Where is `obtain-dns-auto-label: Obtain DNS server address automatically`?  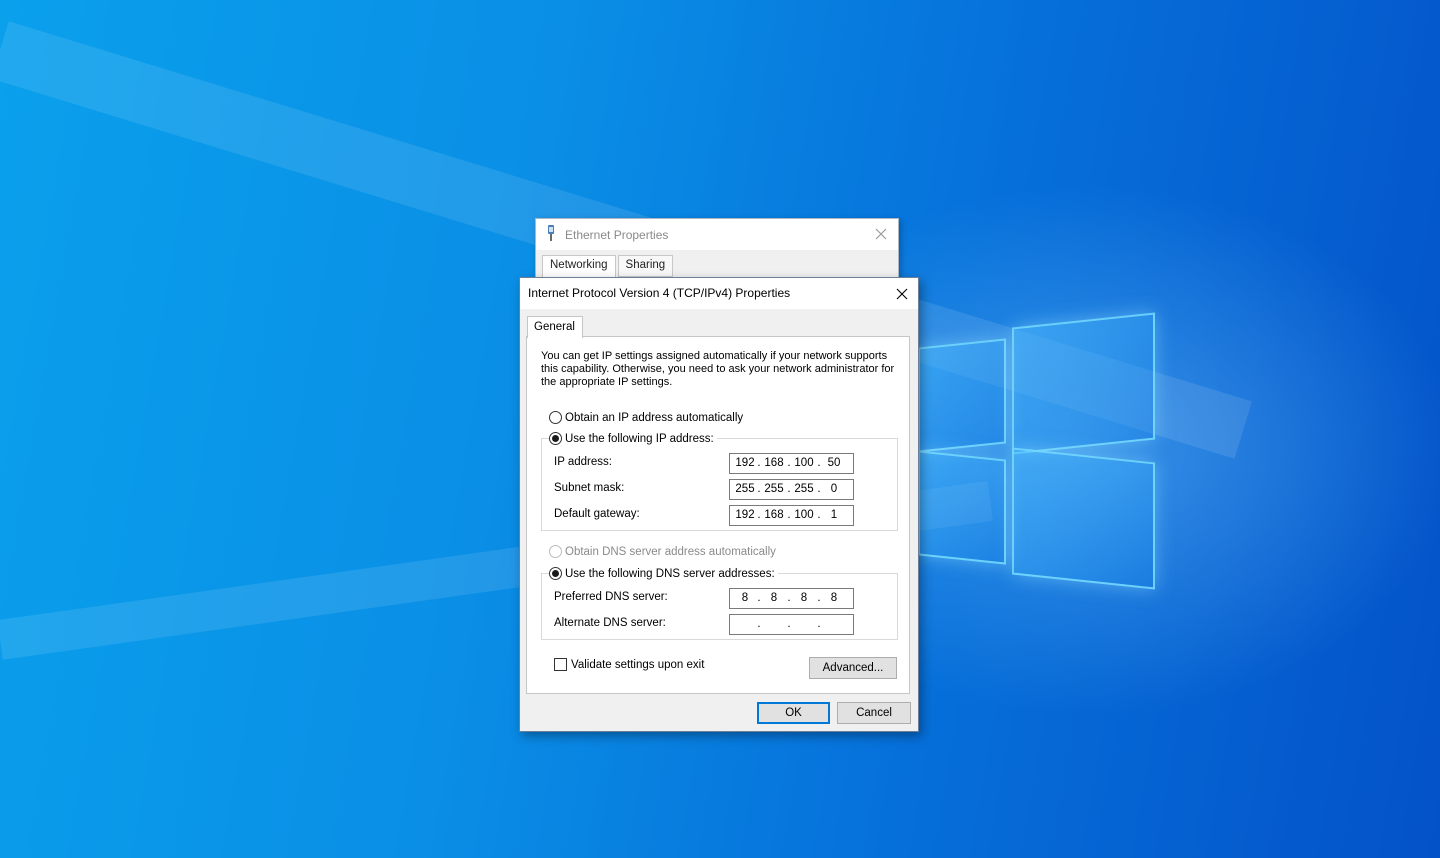 obtain-dns-auto-label: Obtain DNS server address automatically is located at coordinates (670, 551).